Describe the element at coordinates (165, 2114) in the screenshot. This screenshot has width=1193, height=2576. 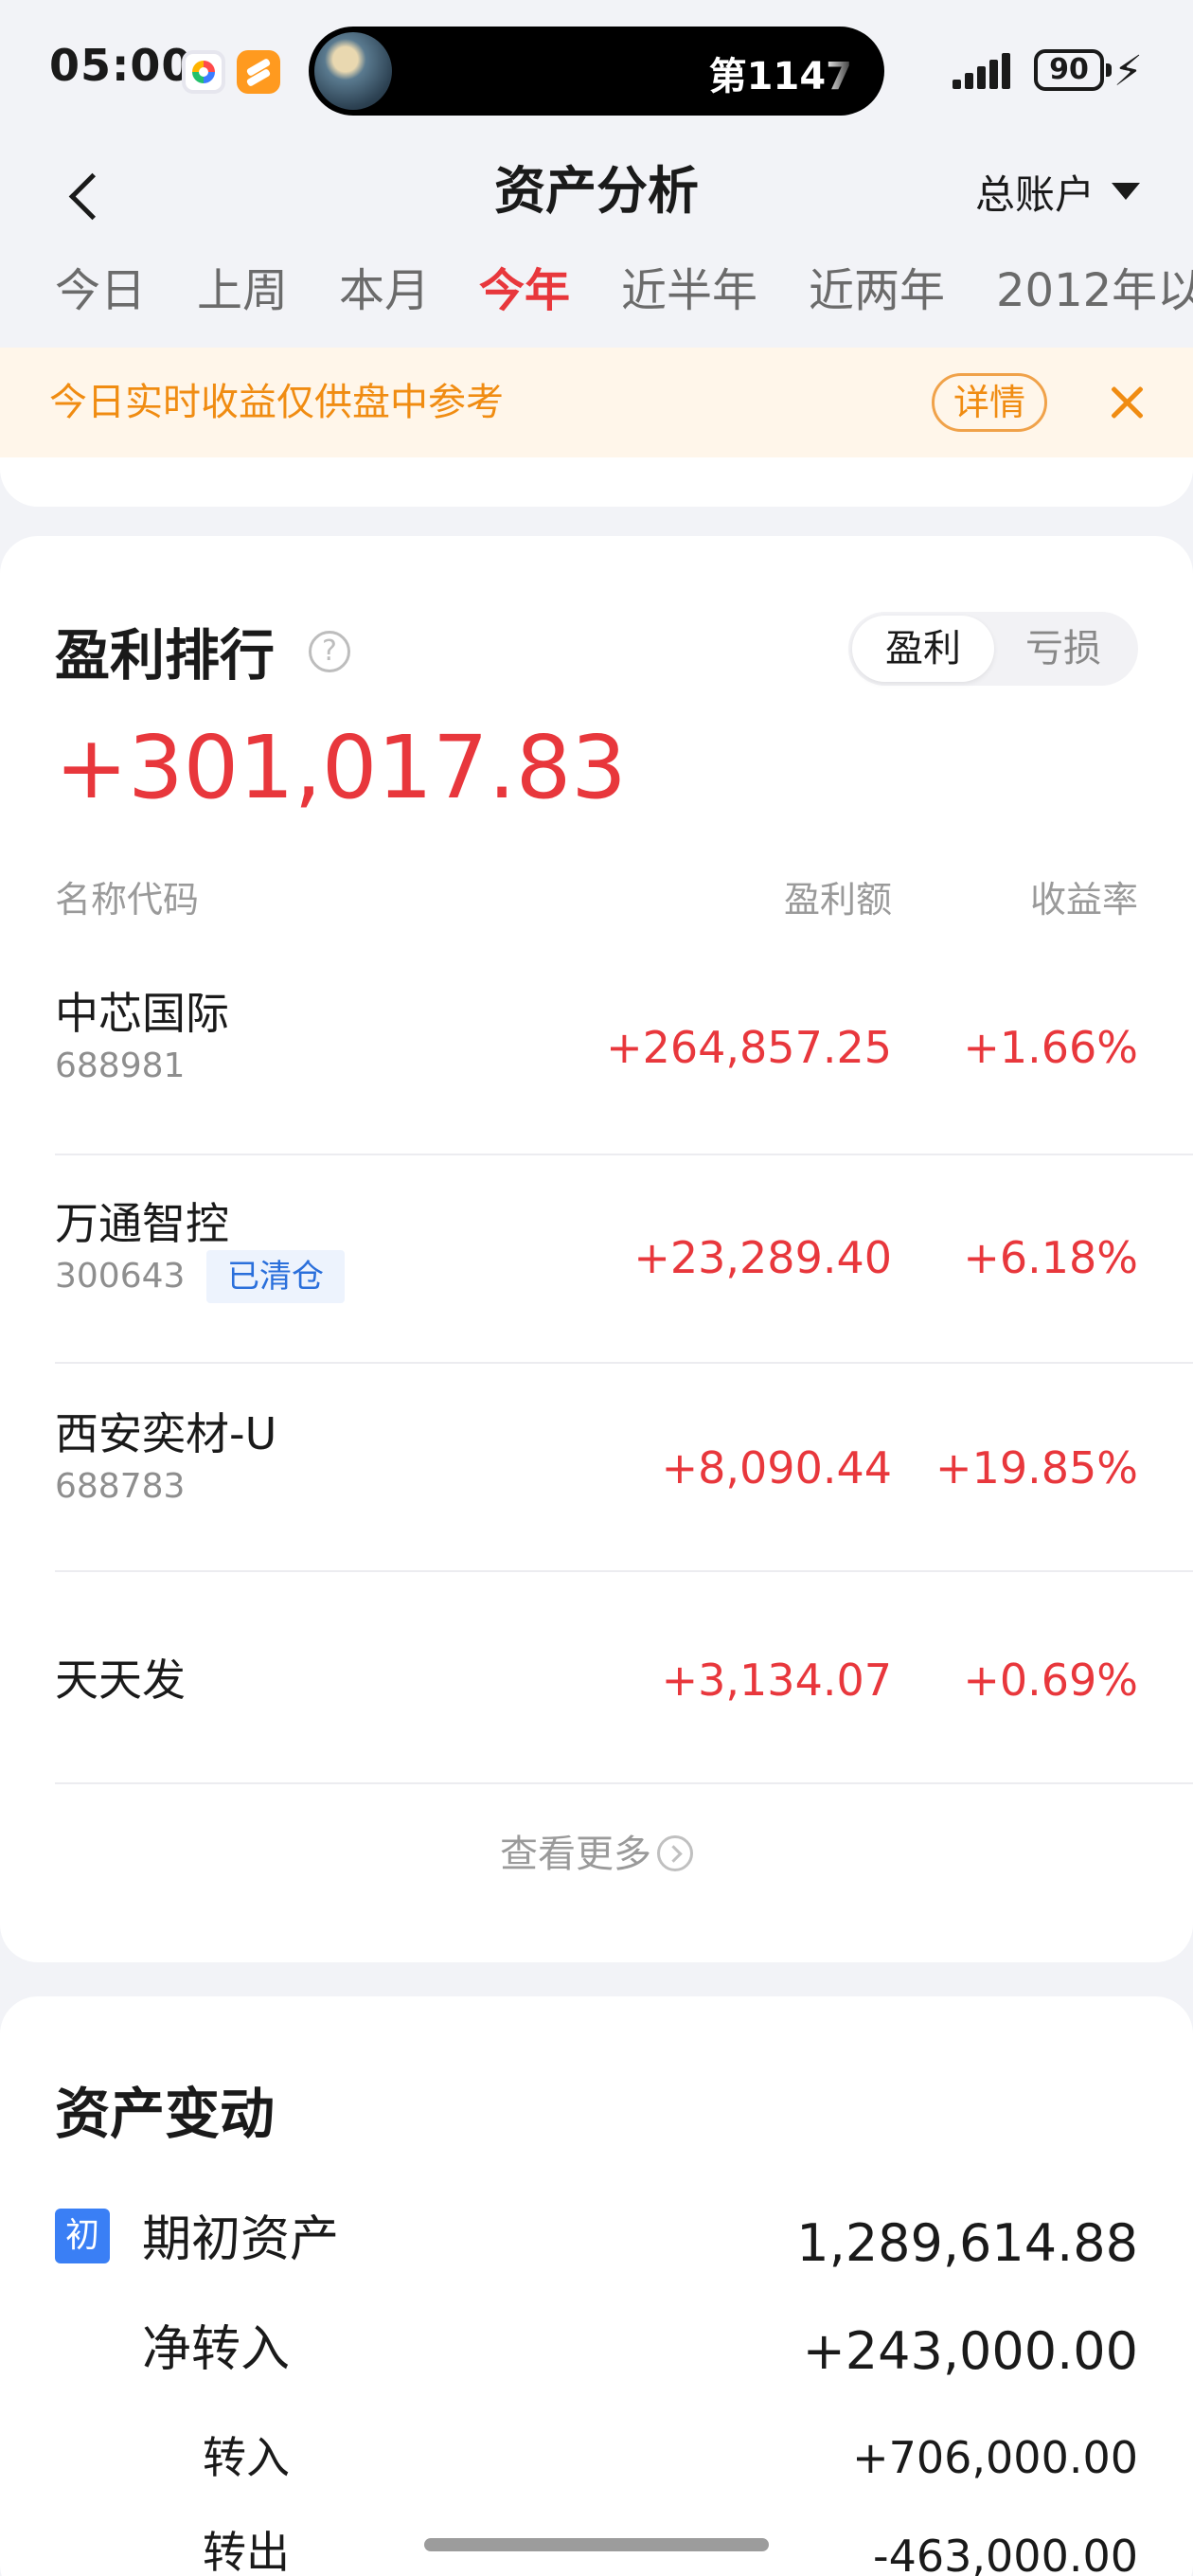
I see `asset-change-title: 资产变动` at that location.